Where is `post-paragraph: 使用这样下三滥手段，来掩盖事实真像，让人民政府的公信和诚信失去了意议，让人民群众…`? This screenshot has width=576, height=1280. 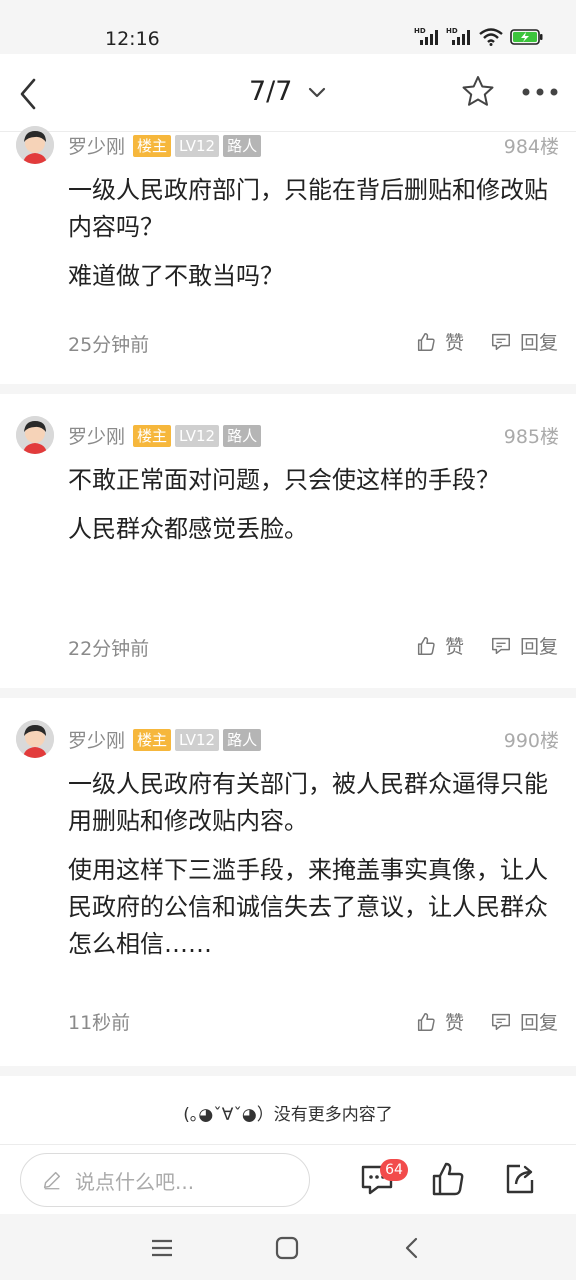 post-paragraph: 使用这样下三滥手段，来掩盖事实真像，让人民政府的公信和诚信失去了意议，让人民群众… is located at coordinates (308, 907).